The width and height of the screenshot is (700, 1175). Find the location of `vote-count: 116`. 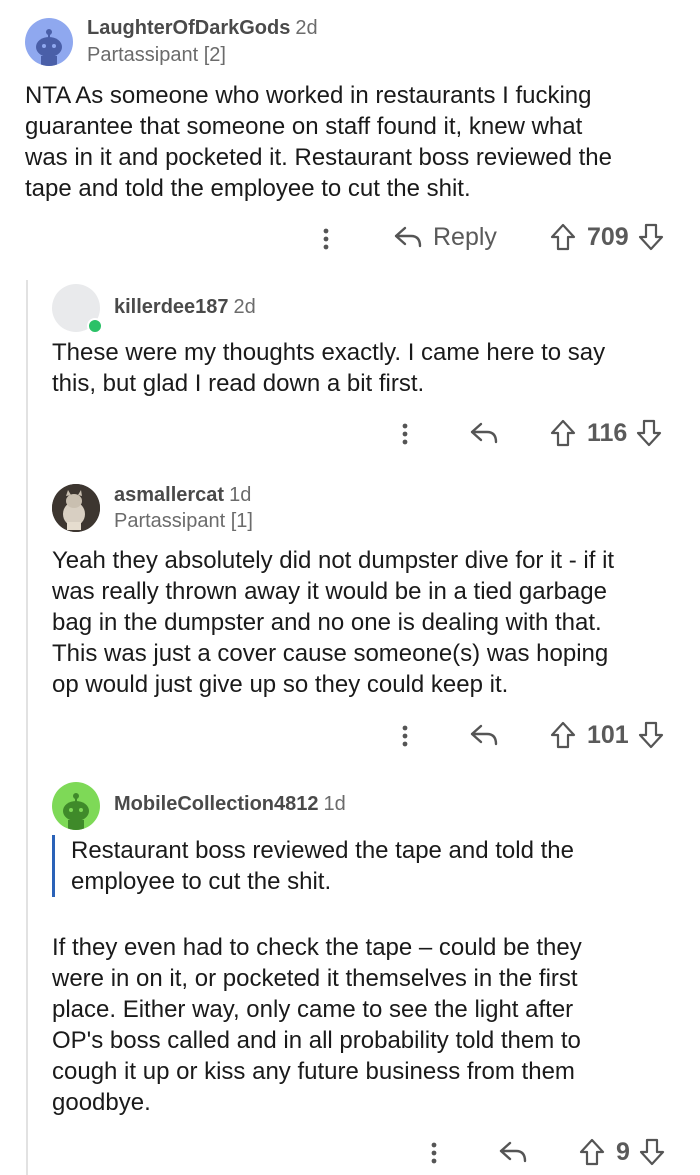

vote-count: 116 is located at coordinates (607, 432).